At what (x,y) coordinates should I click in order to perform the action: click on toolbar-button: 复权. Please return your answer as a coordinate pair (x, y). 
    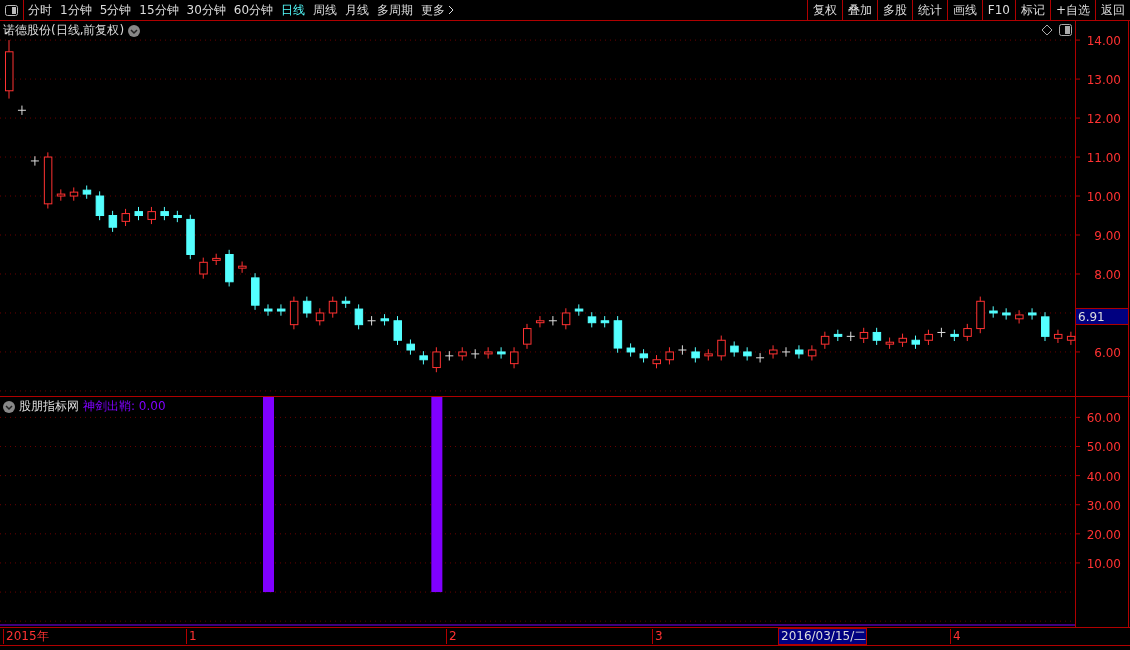
    Looking at the image, I should click on (824, 10).